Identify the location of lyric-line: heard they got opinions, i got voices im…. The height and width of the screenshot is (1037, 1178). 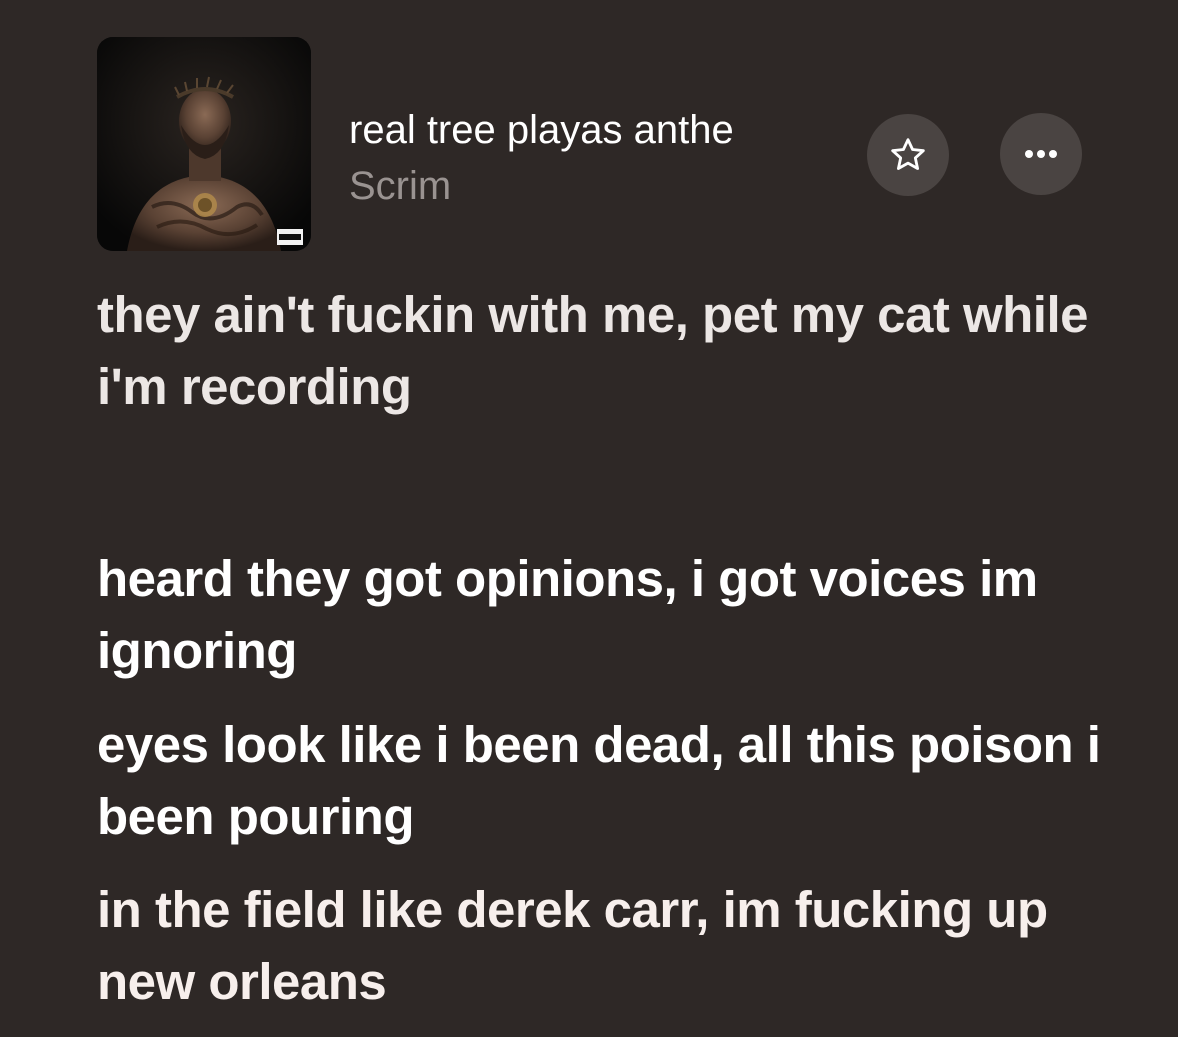
(607, 615).